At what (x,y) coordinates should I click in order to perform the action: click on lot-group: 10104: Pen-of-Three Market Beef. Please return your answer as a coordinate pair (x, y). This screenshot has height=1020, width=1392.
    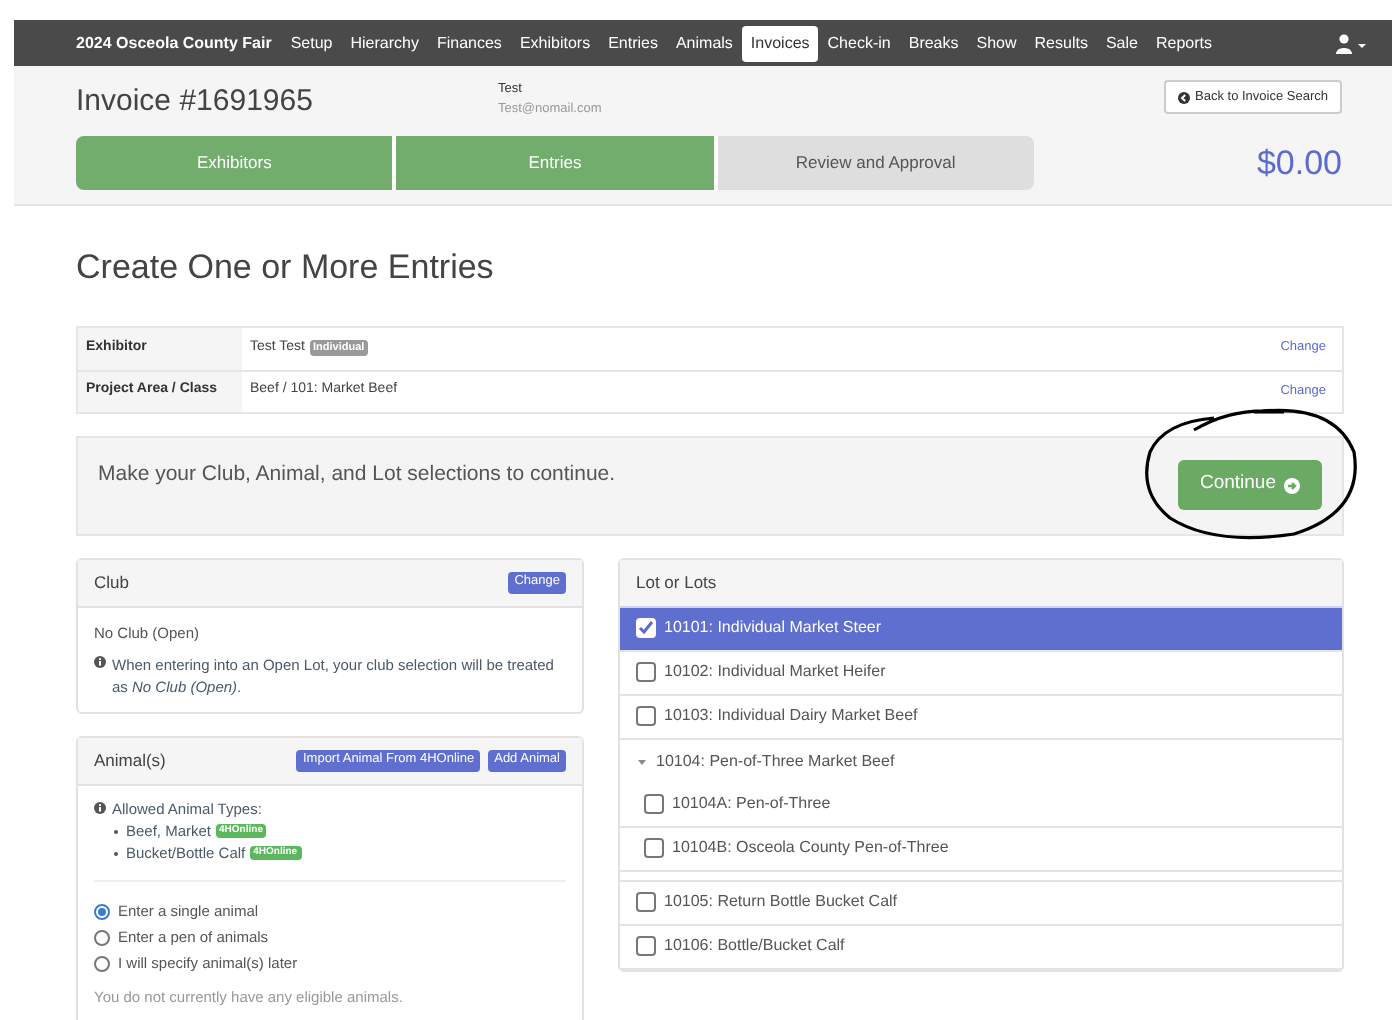
    Looking at the image, I should click on (775, 761).